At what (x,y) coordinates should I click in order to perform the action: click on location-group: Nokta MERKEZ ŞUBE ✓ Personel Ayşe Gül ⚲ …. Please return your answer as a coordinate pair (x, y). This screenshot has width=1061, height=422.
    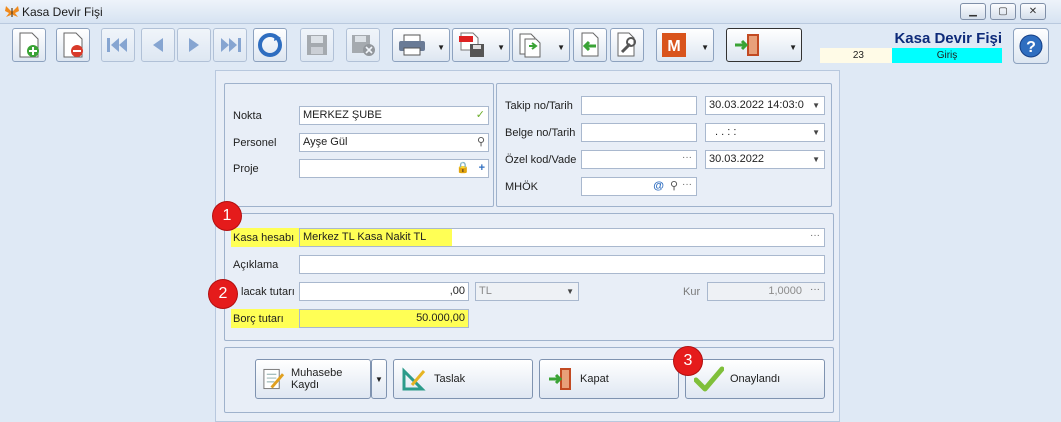
    Looking at the image, I should click on (359, 145).